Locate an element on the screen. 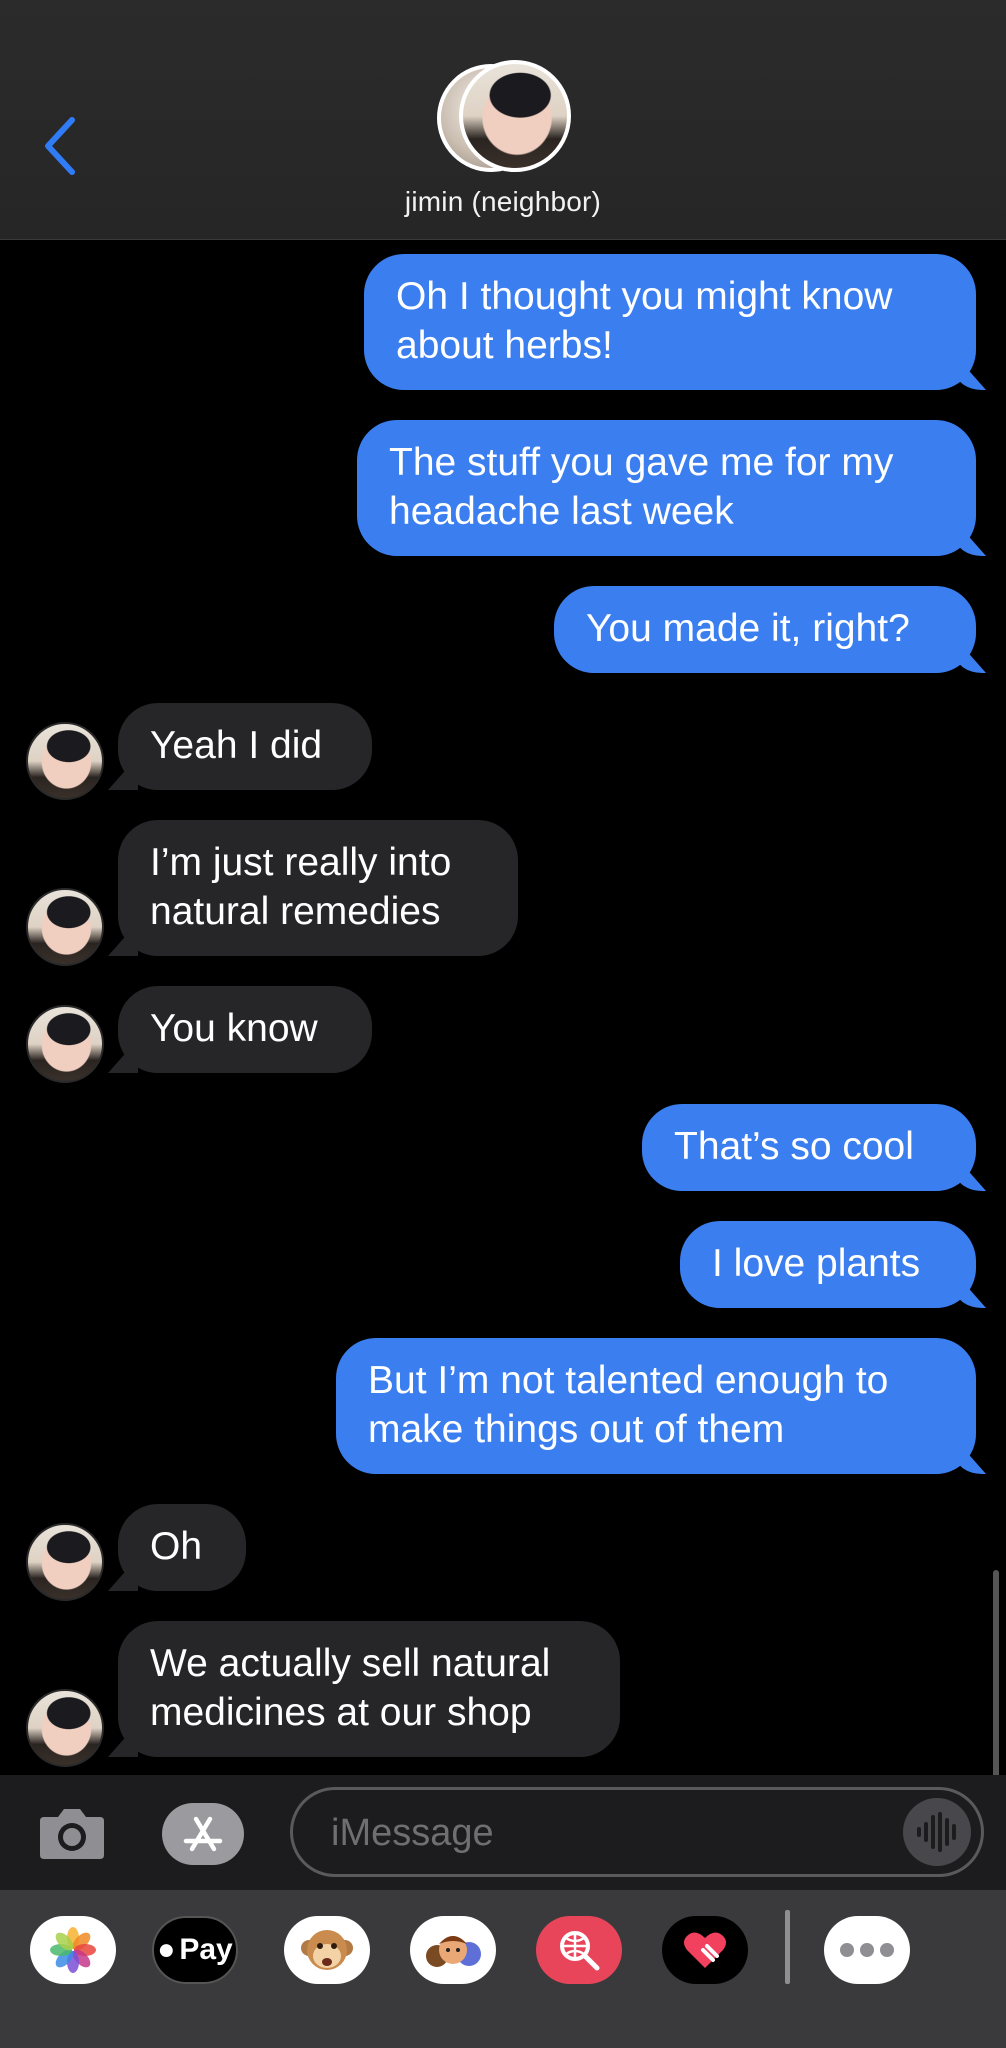  more-apps-button is located at coordinates (867, 1950).